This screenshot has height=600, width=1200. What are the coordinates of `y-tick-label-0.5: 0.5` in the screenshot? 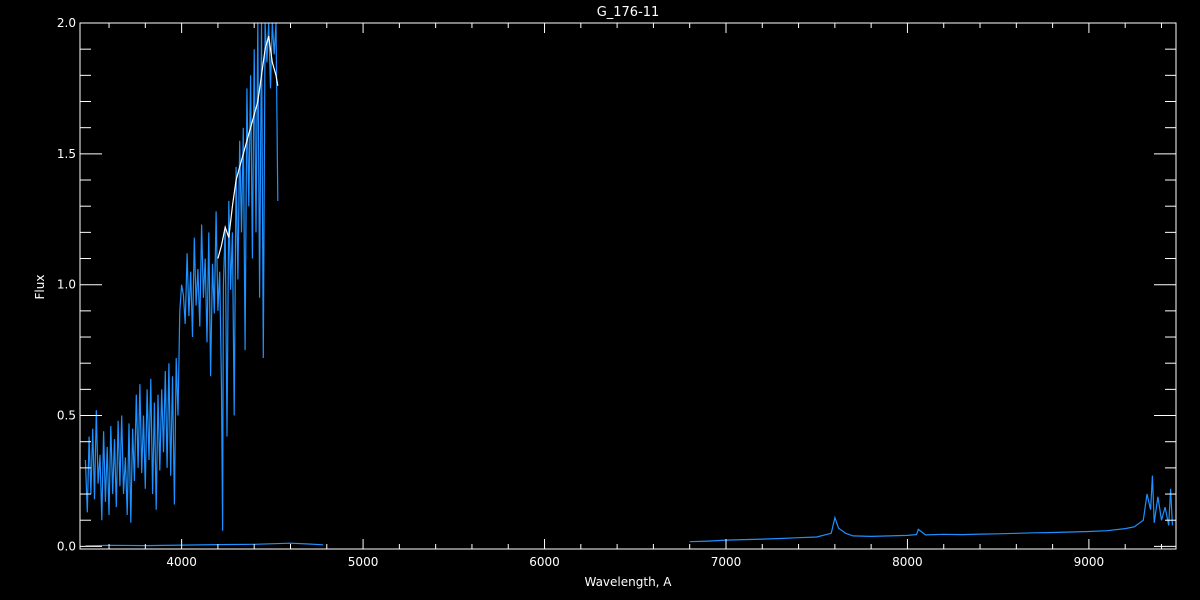 It's located at (66, 416).